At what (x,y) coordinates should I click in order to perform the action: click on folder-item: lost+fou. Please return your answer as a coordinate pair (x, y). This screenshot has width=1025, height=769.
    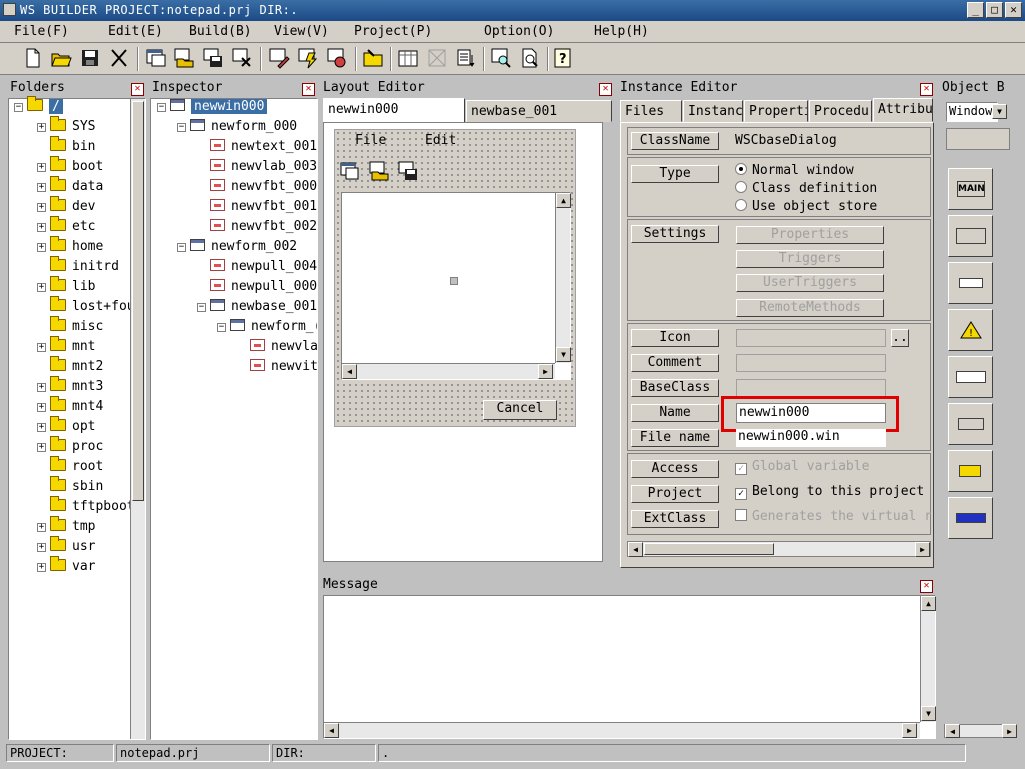
    Looking at the image, I should click on (92, 307).